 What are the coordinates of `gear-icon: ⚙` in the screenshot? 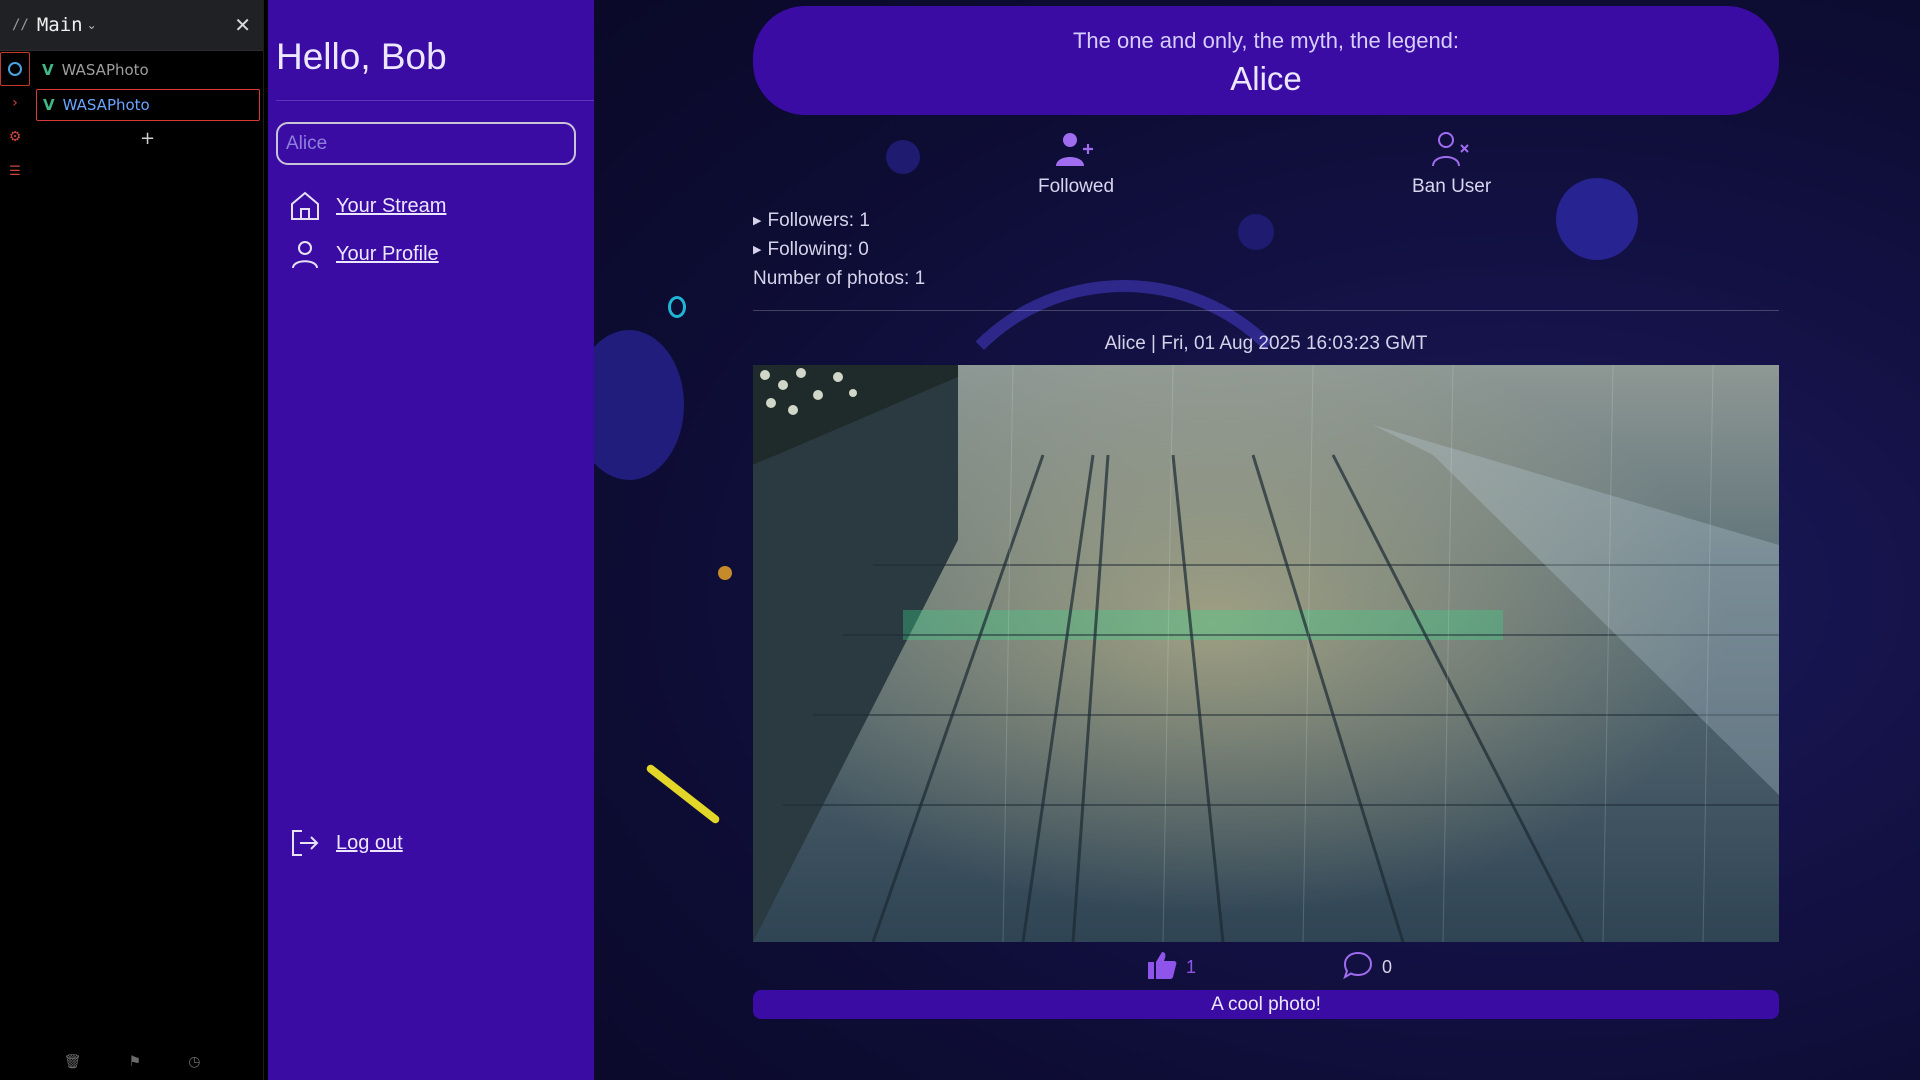 It's located at (15, 137).